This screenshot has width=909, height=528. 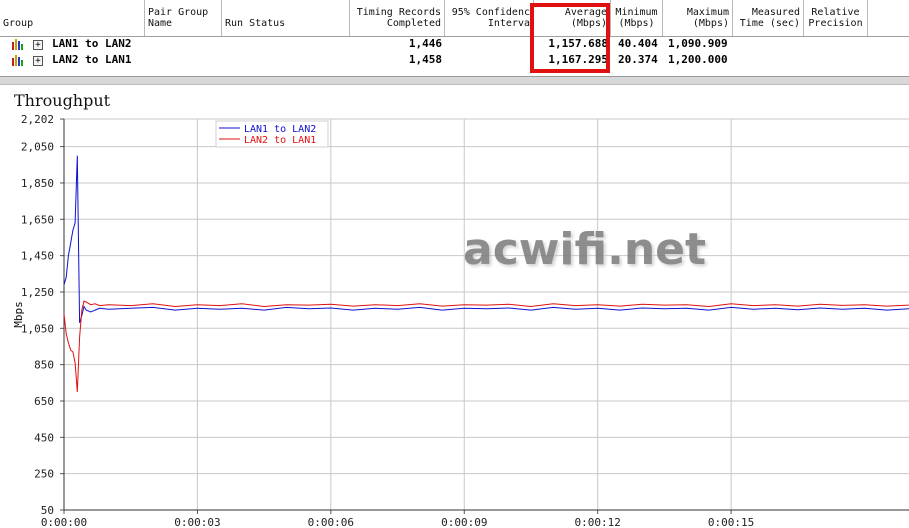 I want to click on legend: LAN1 to LAN2LAN2 to LAN1, so click(x=272, y=134).